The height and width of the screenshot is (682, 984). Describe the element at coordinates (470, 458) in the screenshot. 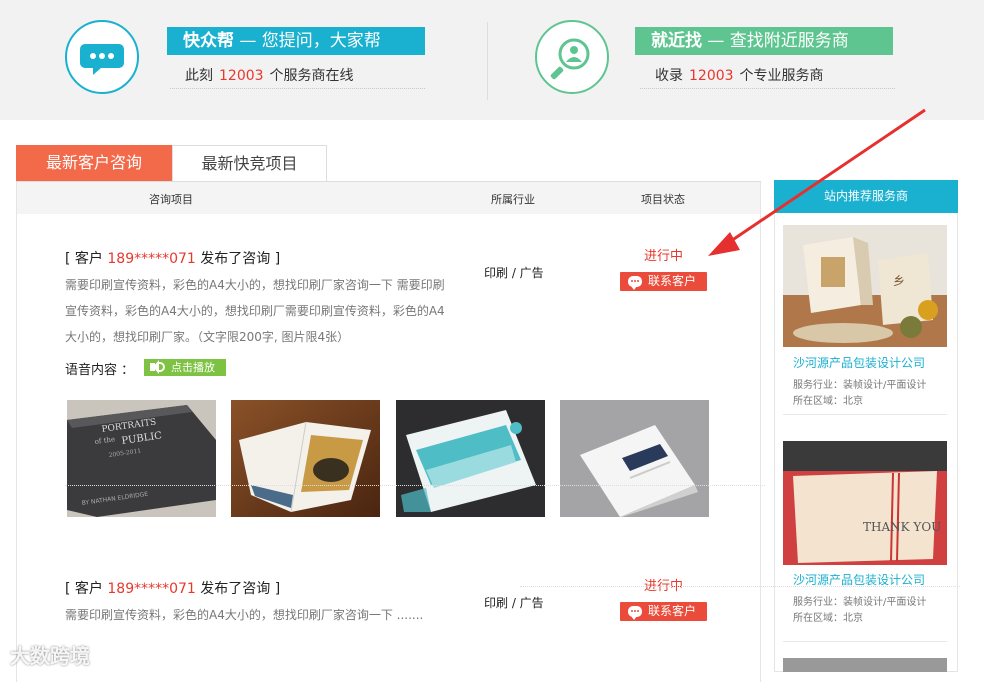

I see `teal-brochure-thumb` at that location.